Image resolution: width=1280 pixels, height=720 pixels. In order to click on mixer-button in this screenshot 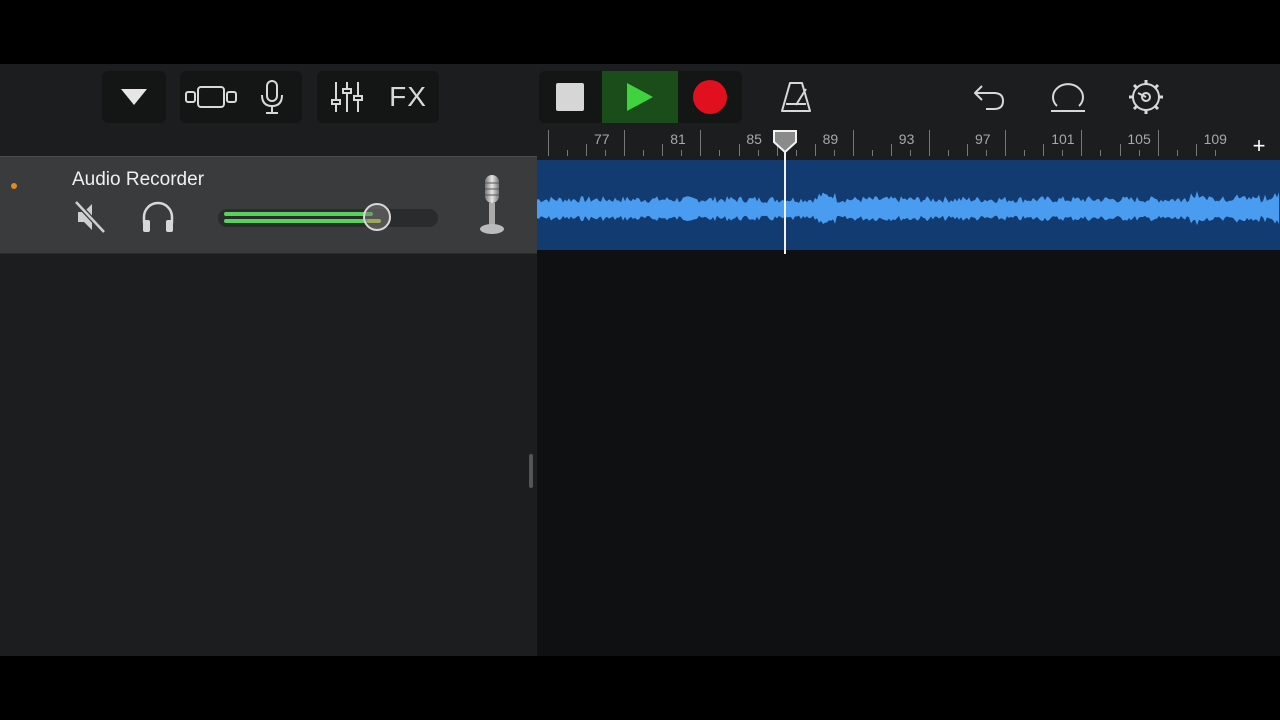, I will do `click(347, 97)`.